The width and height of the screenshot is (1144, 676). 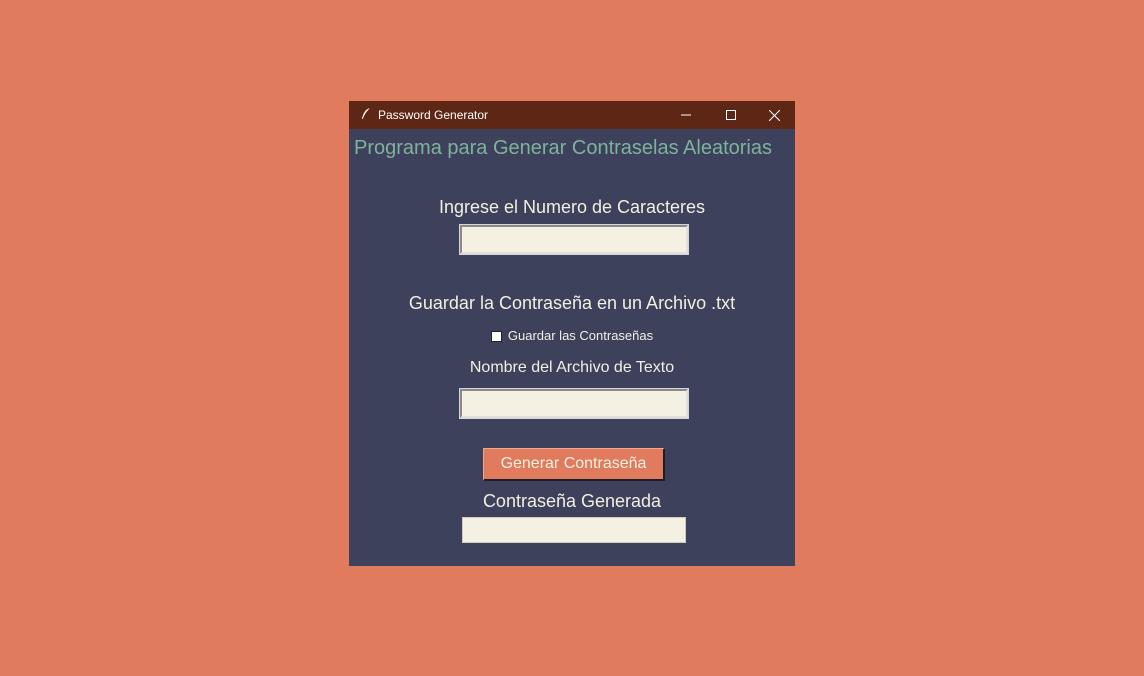 What do you see at coordinates (574, 530) in the screenshot?
I see `generated-password-output` at bounding box center [574, 530].